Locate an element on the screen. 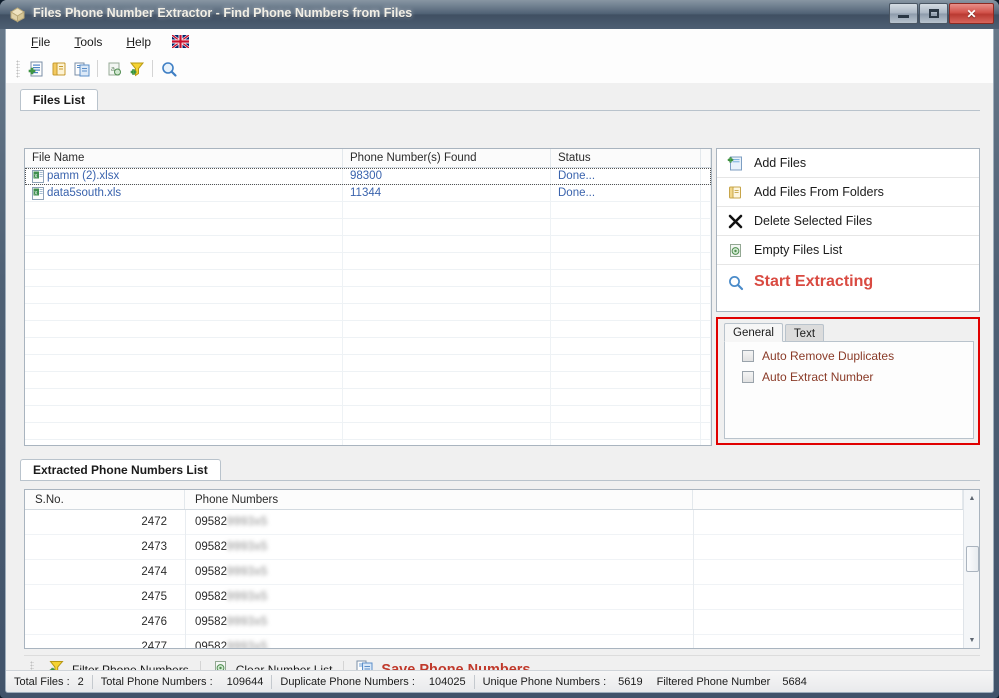 Image resolution: width=999 pixels, height=698 pixels. add-files-from-folders-icon is located at coordinates (58, 68).